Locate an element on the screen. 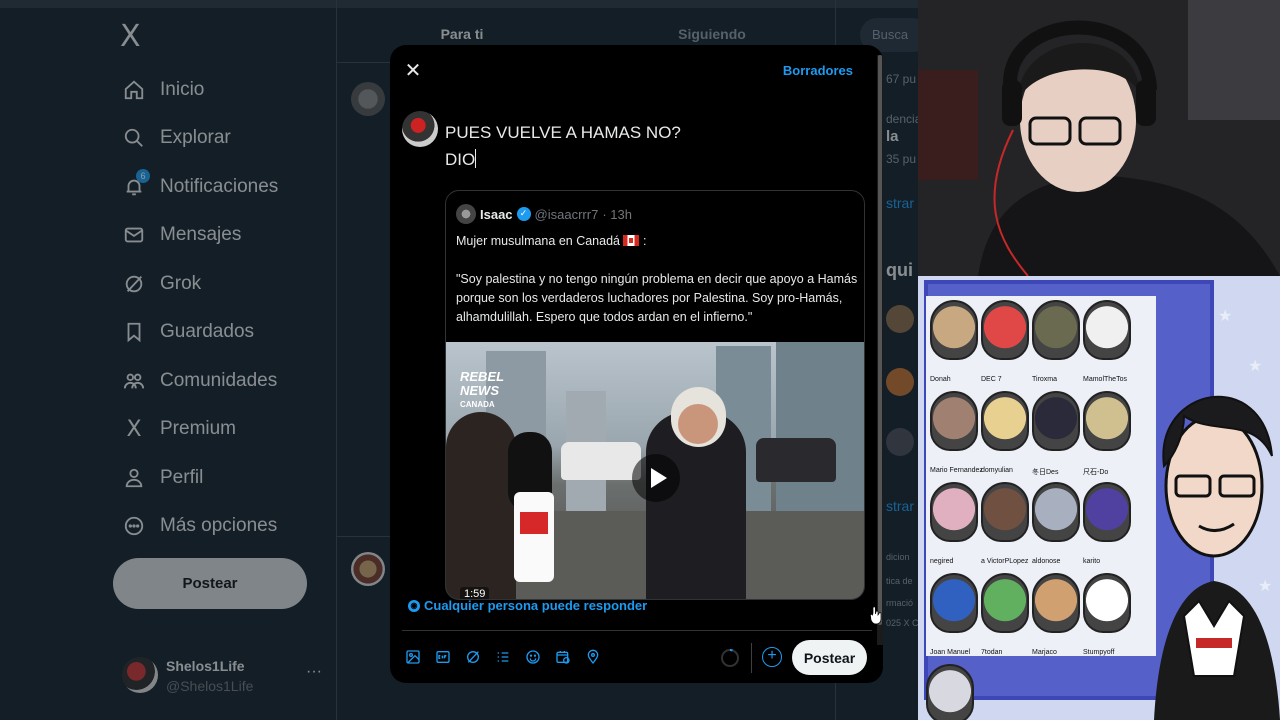 The width and height of the screenshot is (1280, 720). quoted-line-suffix: : is located at coordinates (644, 241).